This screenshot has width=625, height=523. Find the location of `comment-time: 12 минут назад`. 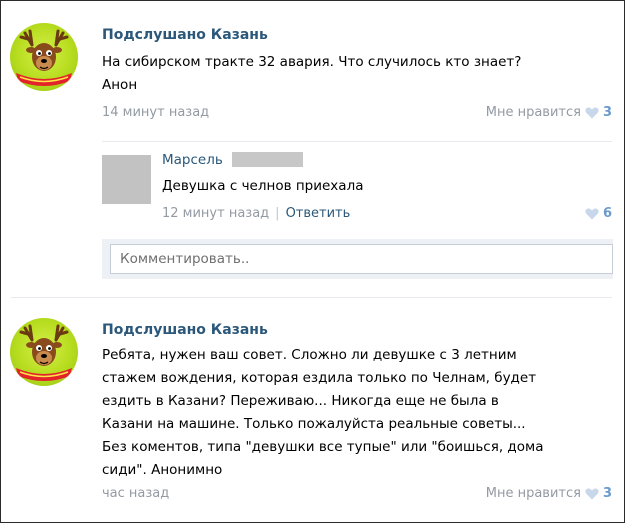

comment-time: 12 минут назад is located at coordinates (215, 213).